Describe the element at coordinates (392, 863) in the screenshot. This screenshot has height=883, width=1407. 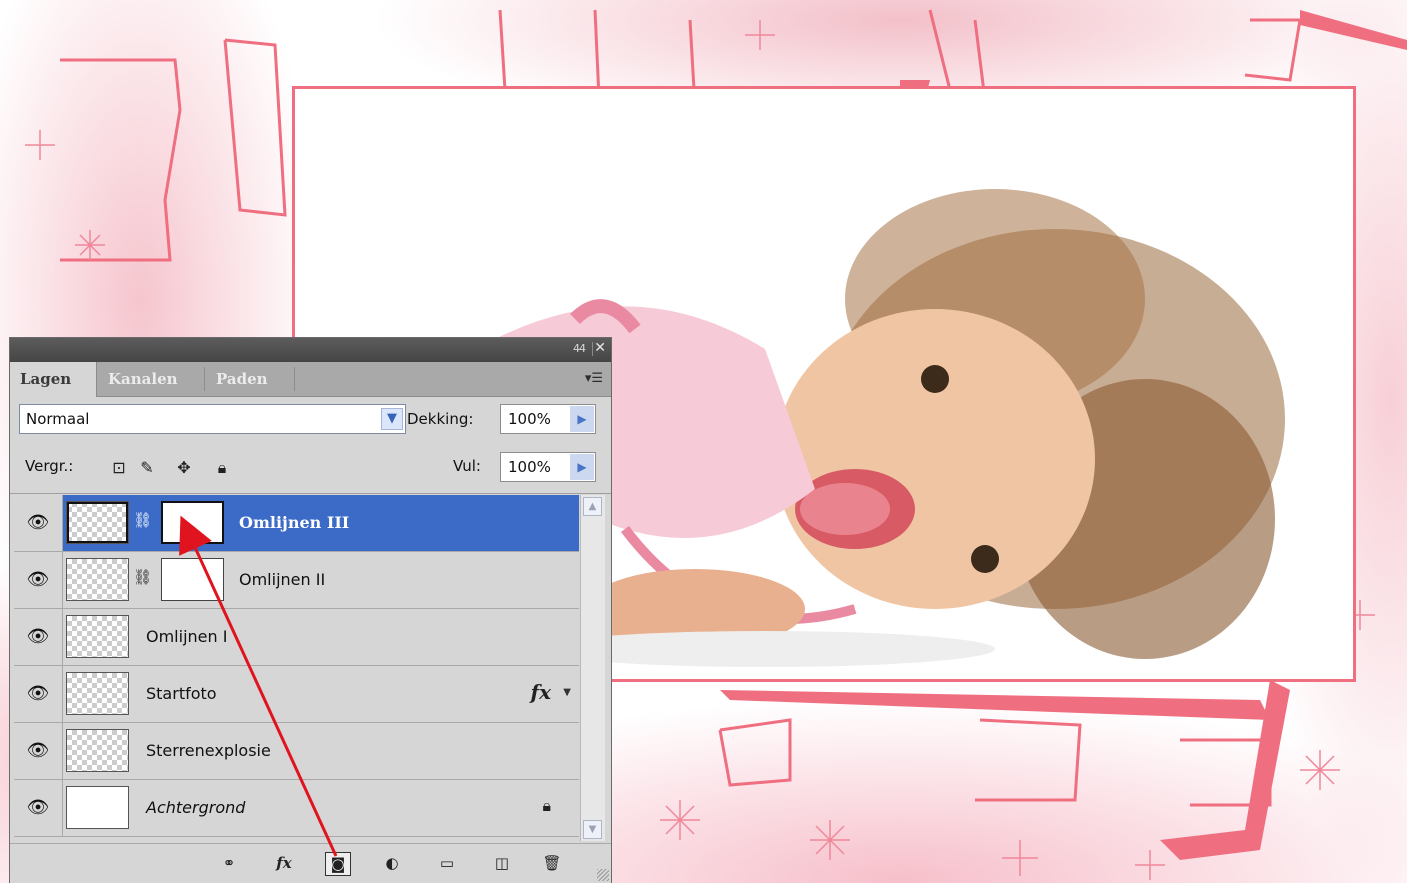
I see `adjustment-layer-icon: ◐` at that location.